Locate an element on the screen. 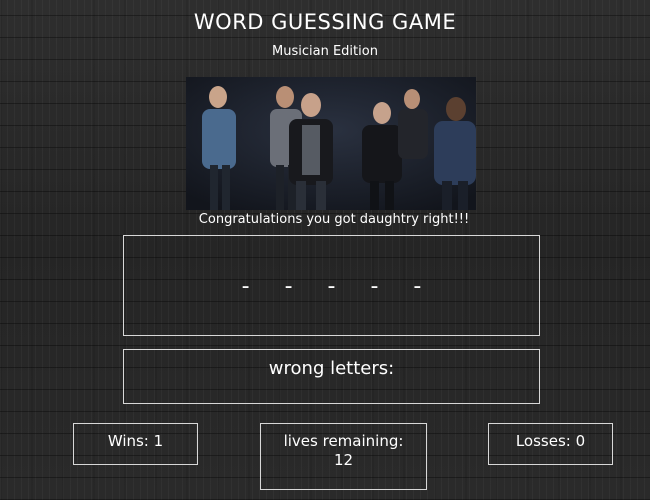 Image resolution: width=650 pixels, height=500 pixels. wrong-letters-label: wrong letters: is located at coordinates (331, 368).